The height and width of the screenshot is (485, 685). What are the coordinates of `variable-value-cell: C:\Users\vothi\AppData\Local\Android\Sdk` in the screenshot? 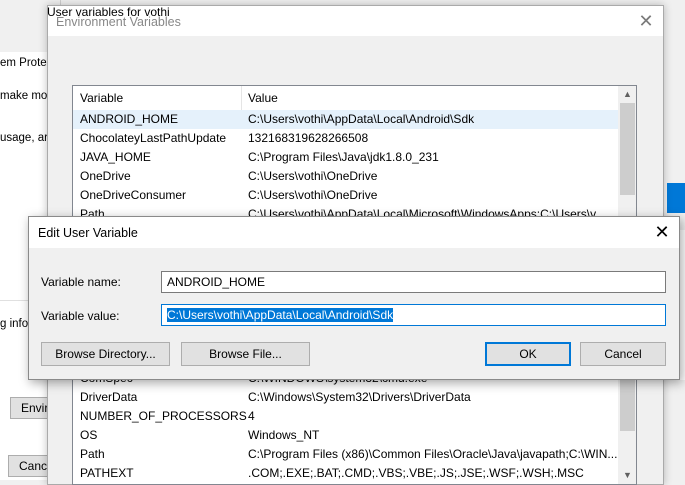 It's located at (361, 119).